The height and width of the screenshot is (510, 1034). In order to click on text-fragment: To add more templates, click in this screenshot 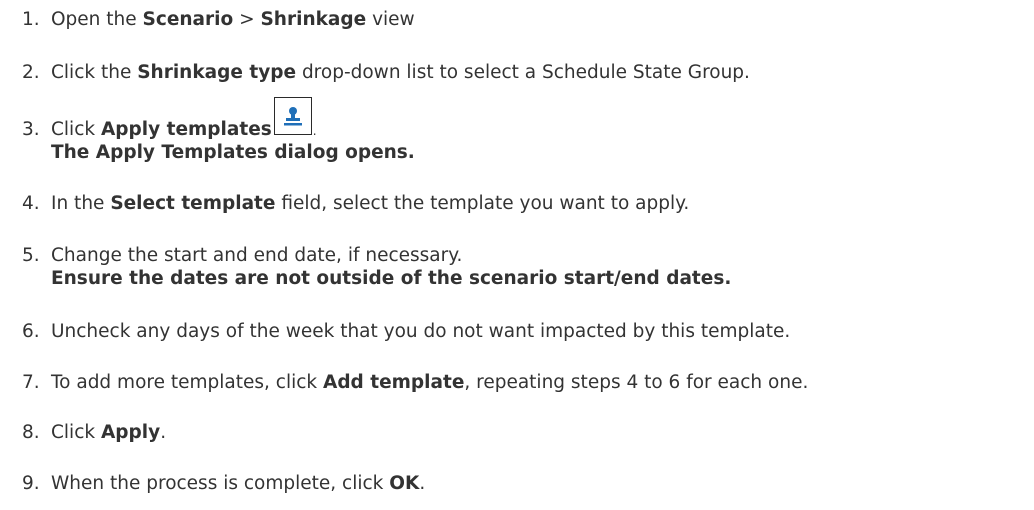, I will do `click(187, 382)`.